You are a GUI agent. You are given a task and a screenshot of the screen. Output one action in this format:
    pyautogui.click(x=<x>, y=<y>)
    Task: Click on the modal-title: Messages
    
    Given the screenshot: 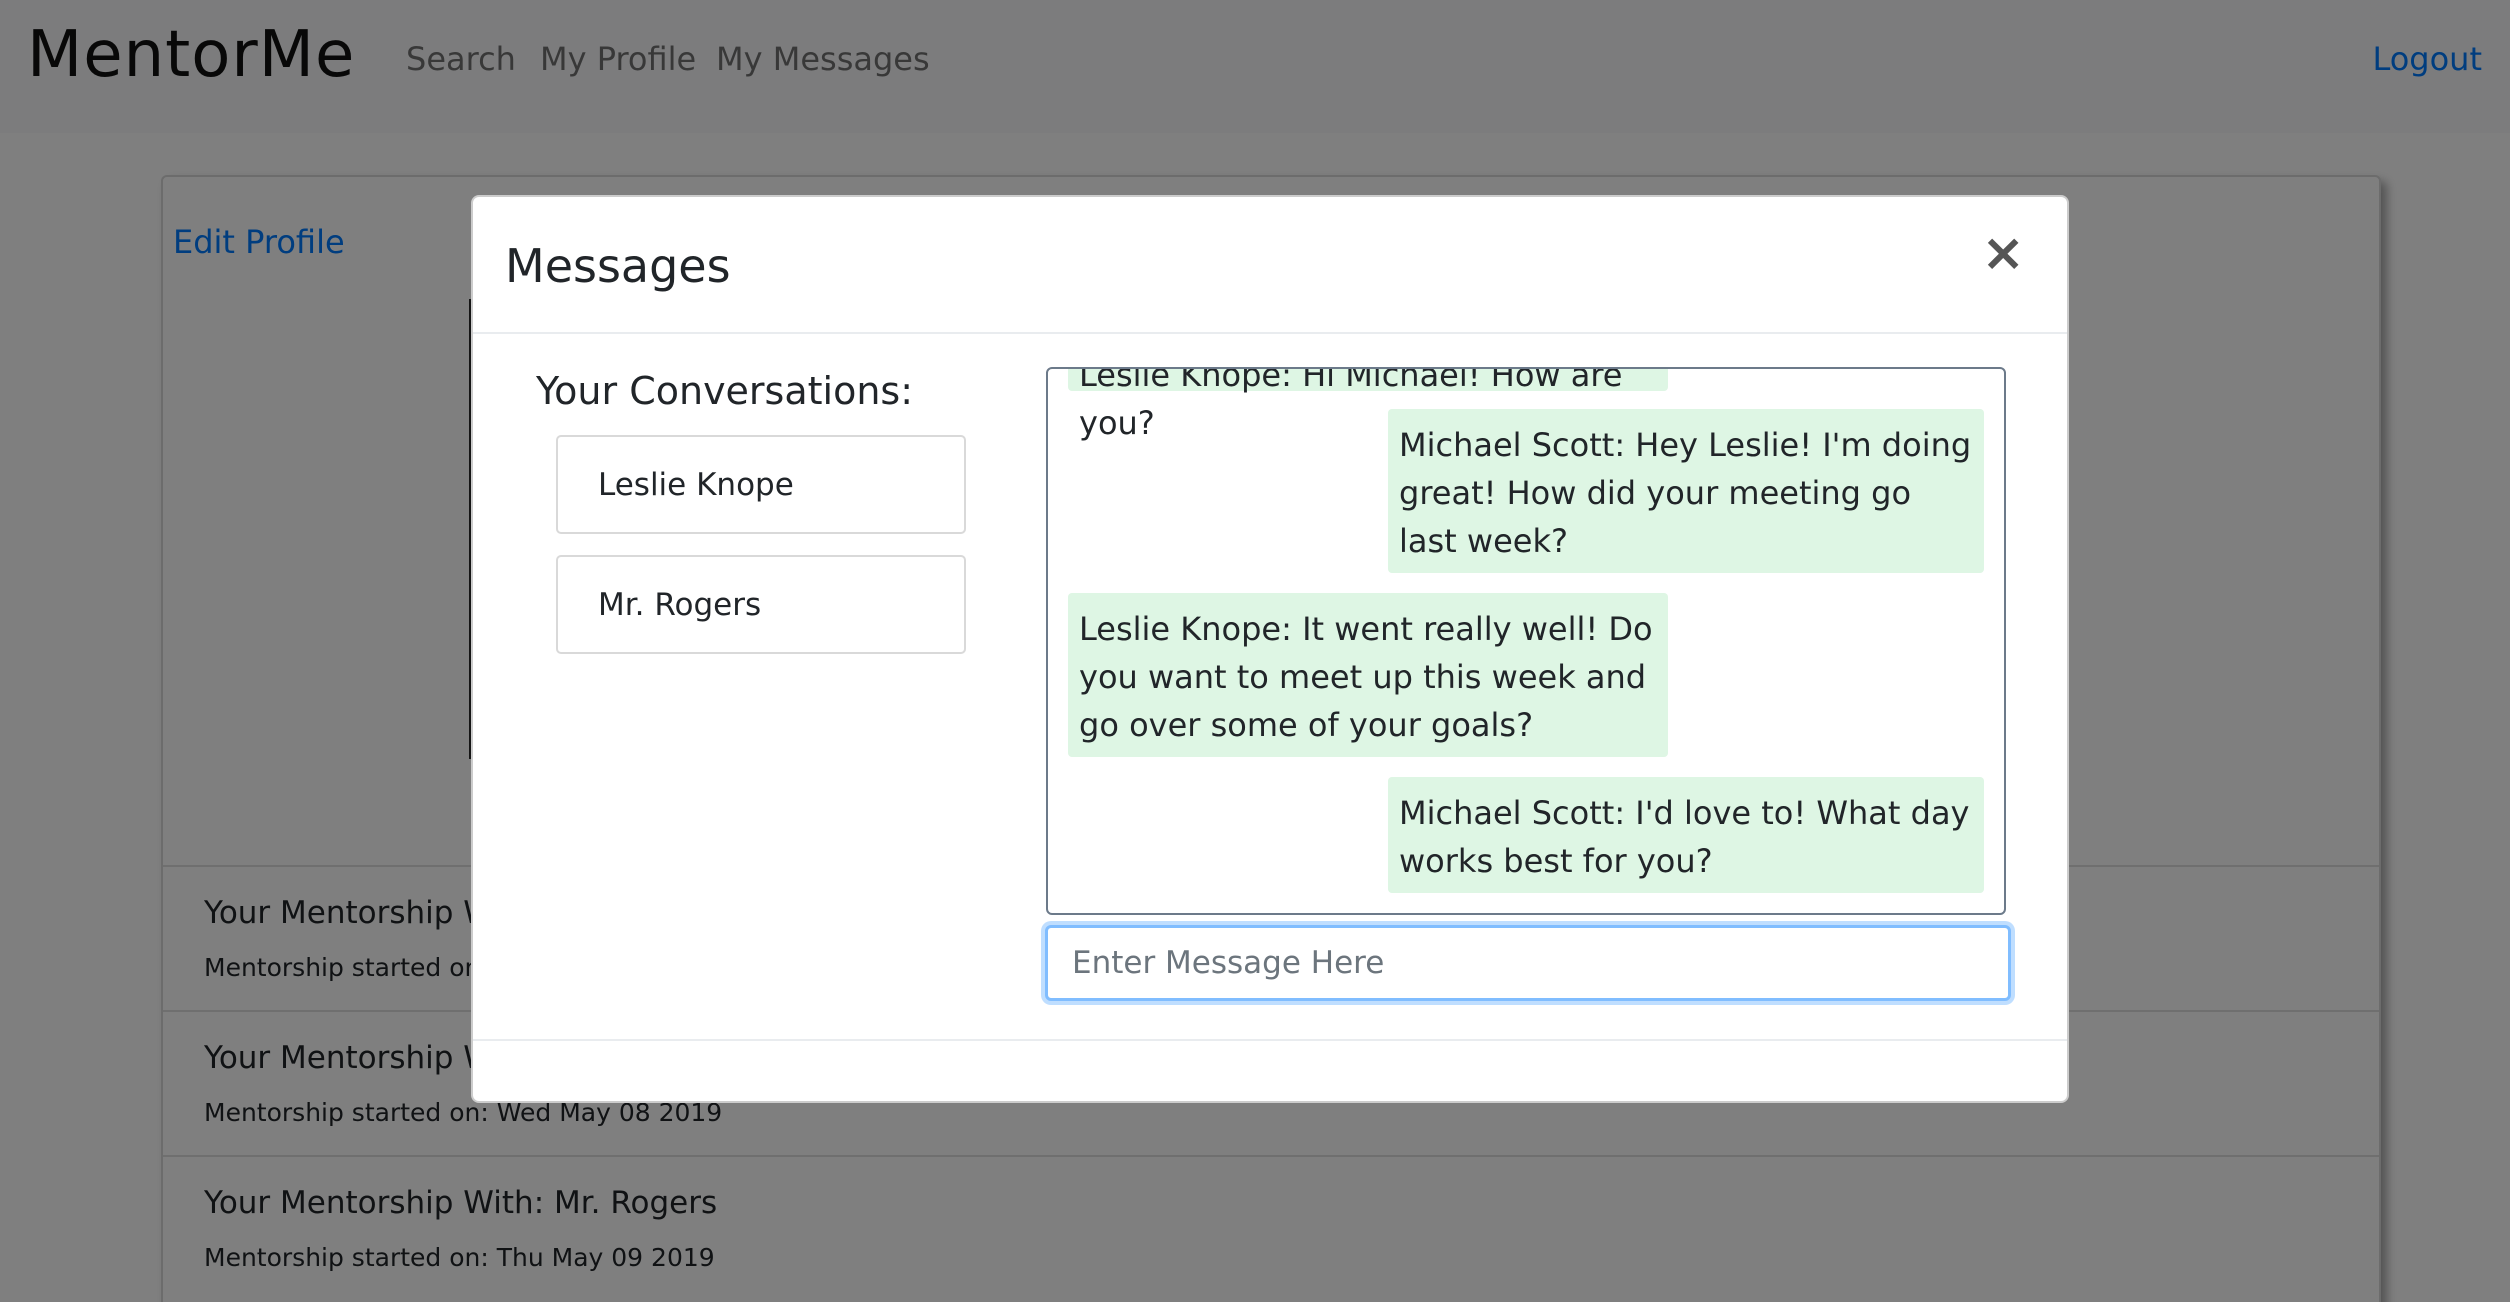 What is the action you would take?
    pyautogui.click(x=618, y=266)
    